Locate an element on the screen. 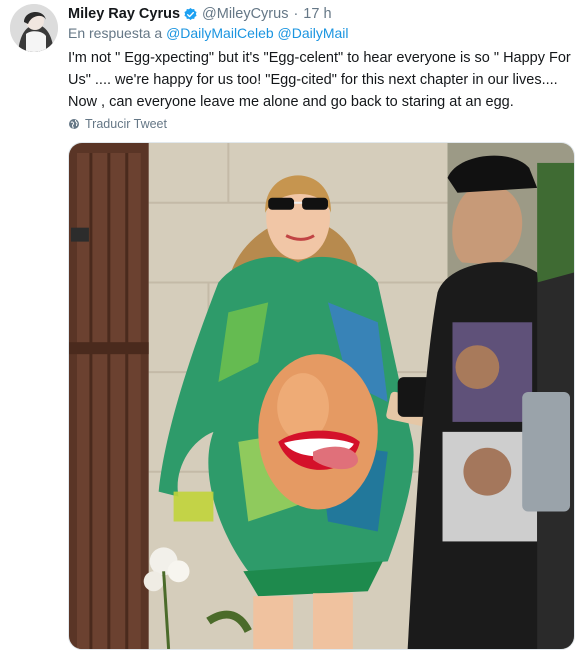  tweet-header: Miley Ray Cyrus @MileyCyrus · 17 h is located at coordinates (321, 14).